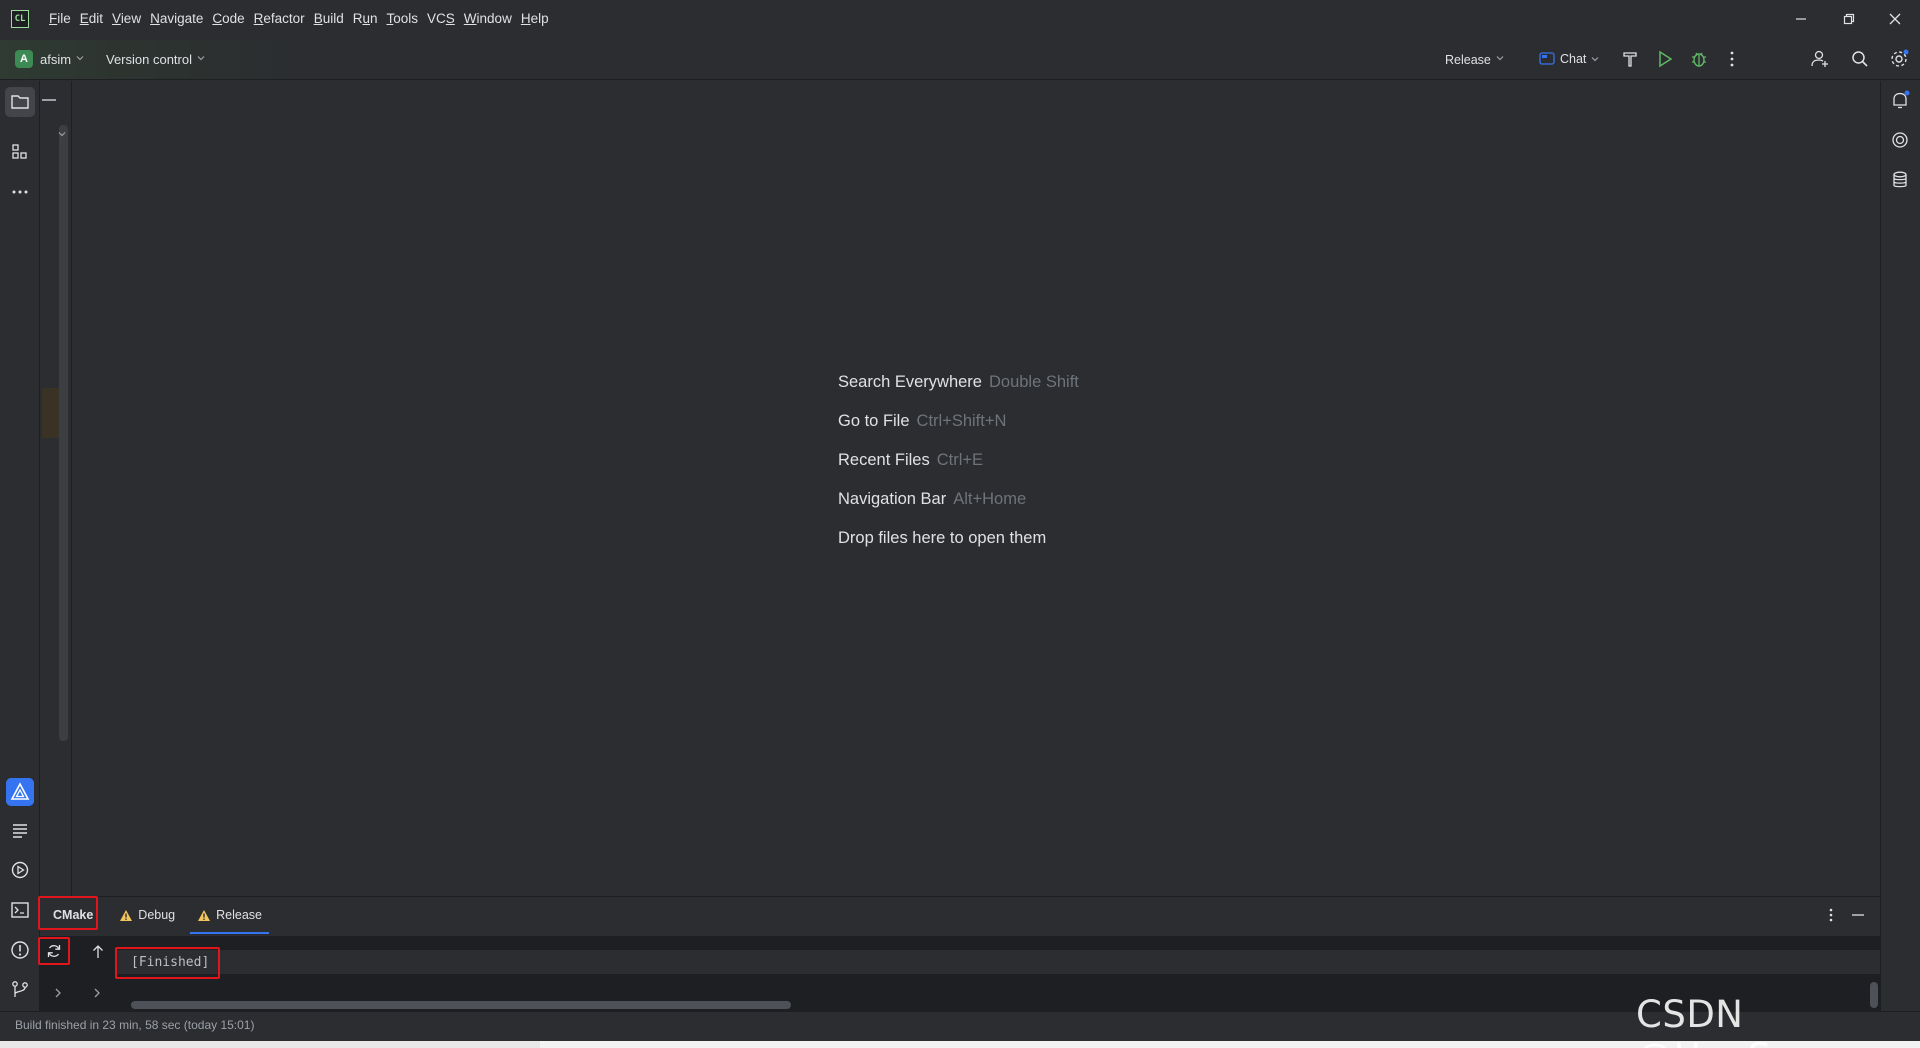  Describe the element at coordinates (1801, 19) in the screenshot. I see `minimize-window-icon` at that location.